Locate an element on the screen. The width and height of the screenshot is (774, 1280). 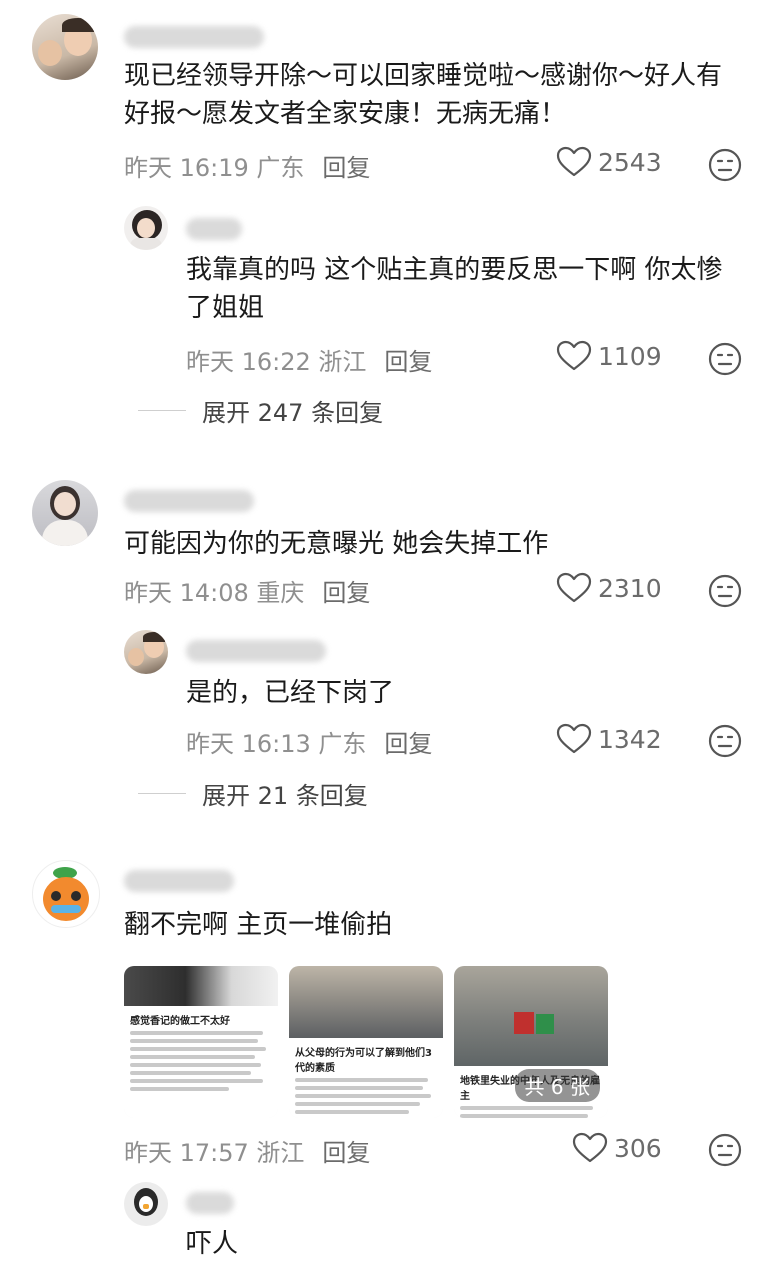
expand-replies-button: 展开 247 条回复 is located at coordinates (260, 410).